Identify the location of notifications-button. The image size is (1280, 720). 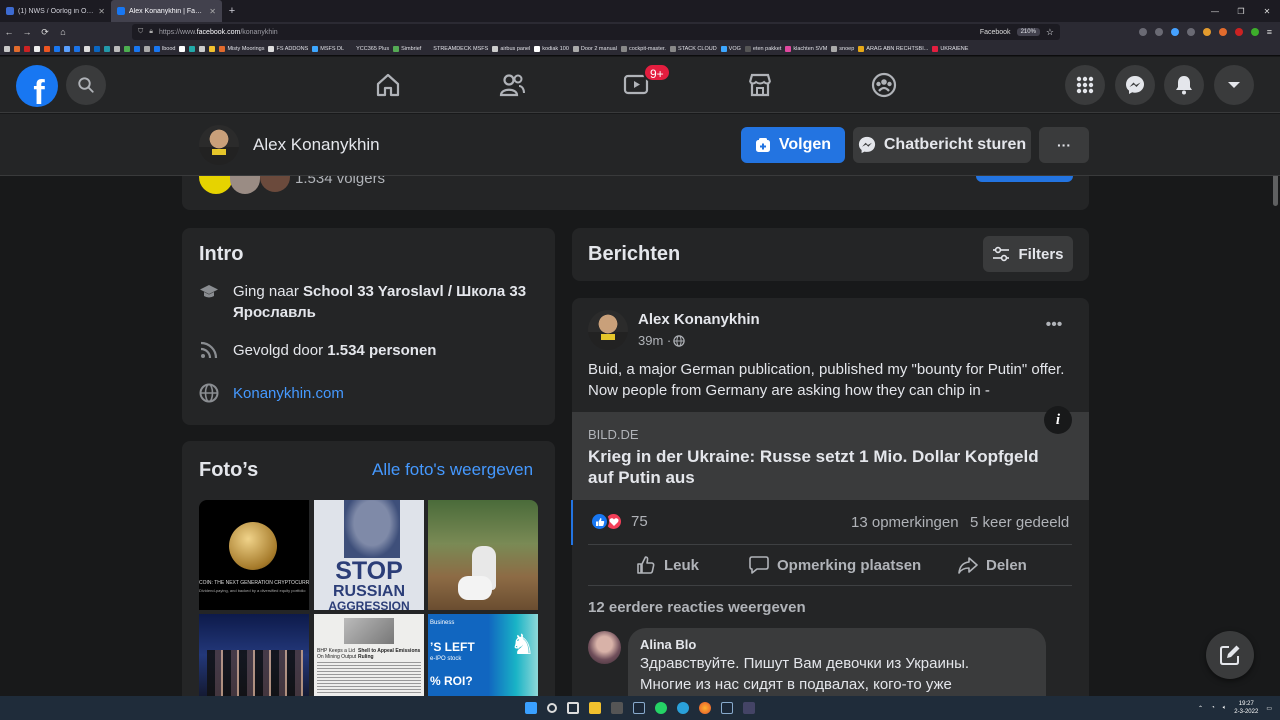
(1184, 85).